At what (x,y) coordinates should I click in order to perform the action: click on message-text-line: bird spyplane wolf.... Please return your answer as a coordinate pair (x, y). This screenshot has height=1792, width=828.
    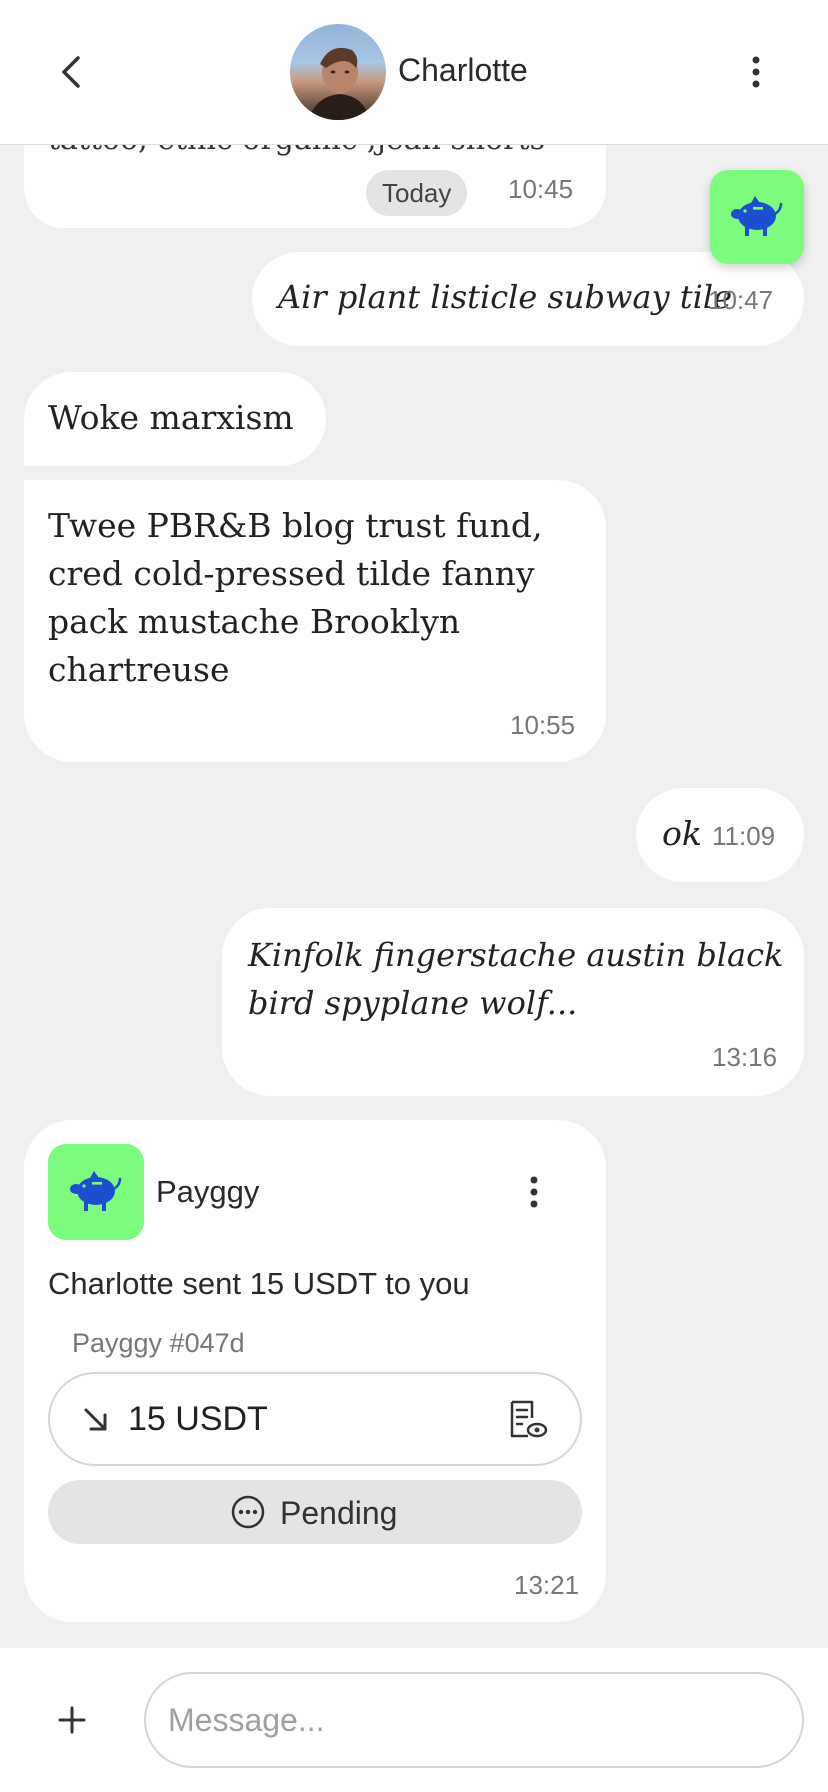
    Looking at the image, I should click on (413, 1003).